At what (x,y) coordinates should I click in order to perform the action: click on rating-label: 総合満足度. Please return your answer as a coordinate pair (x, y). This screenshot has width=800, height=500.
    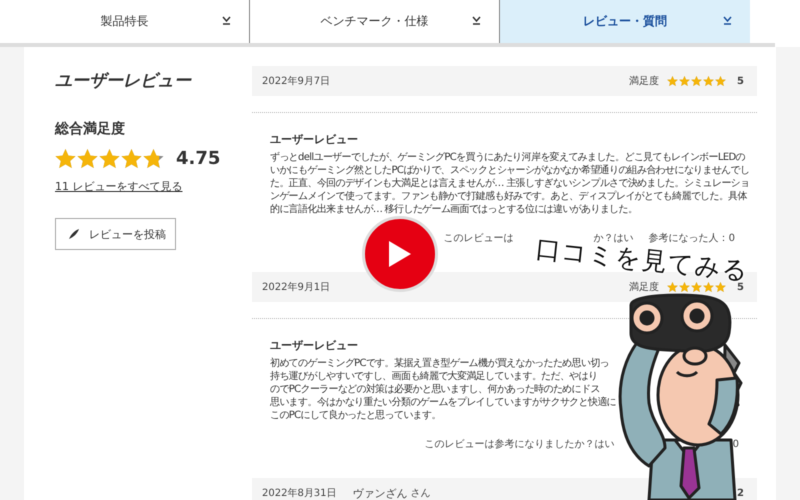
    Looking at the image, I should click on (90, 129).